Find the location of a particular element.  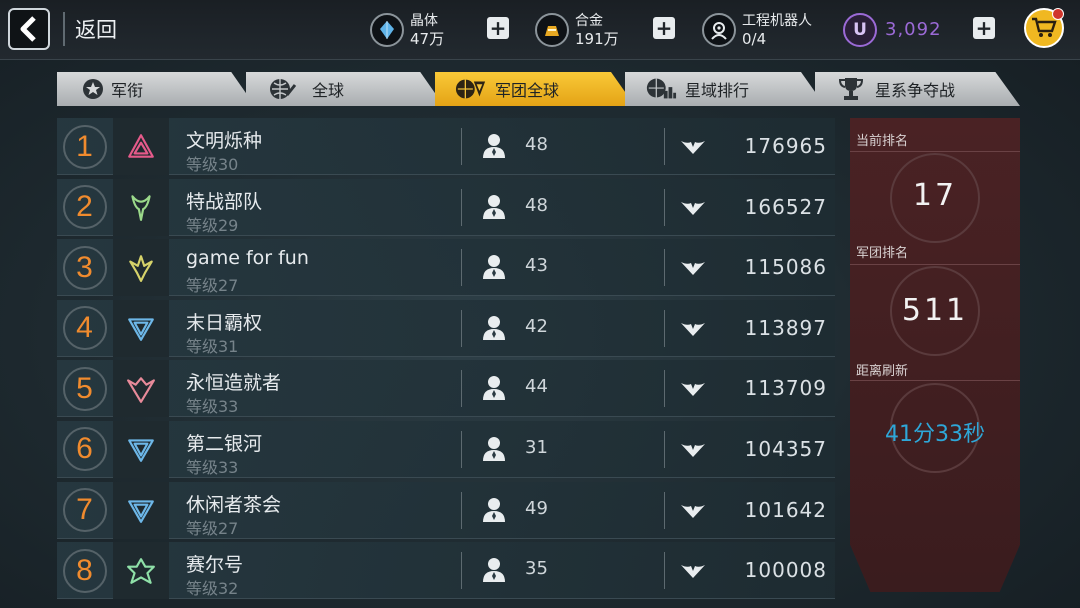

table-row: 6 第二银河 等级33 31 104357 is located at coordinates (446, 449).